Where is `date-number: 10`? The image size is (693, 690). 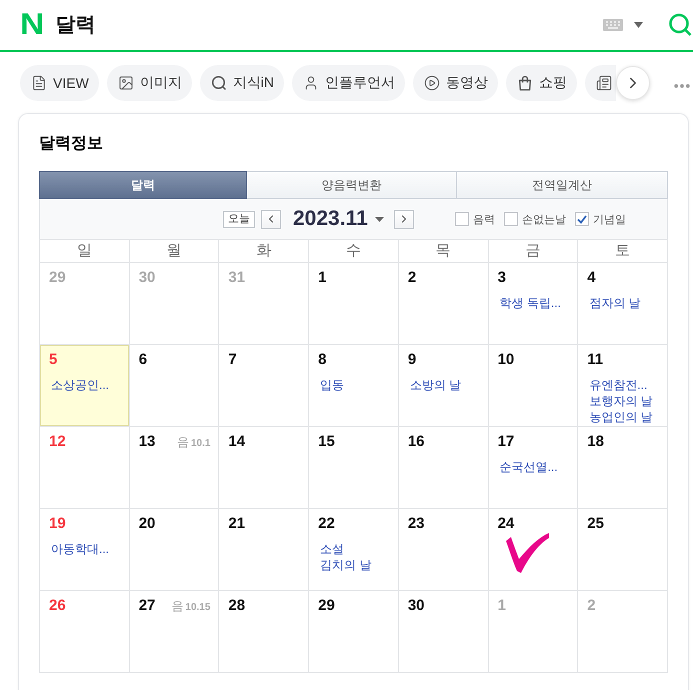
date-number: 10 is located at coordinates (506, 360).